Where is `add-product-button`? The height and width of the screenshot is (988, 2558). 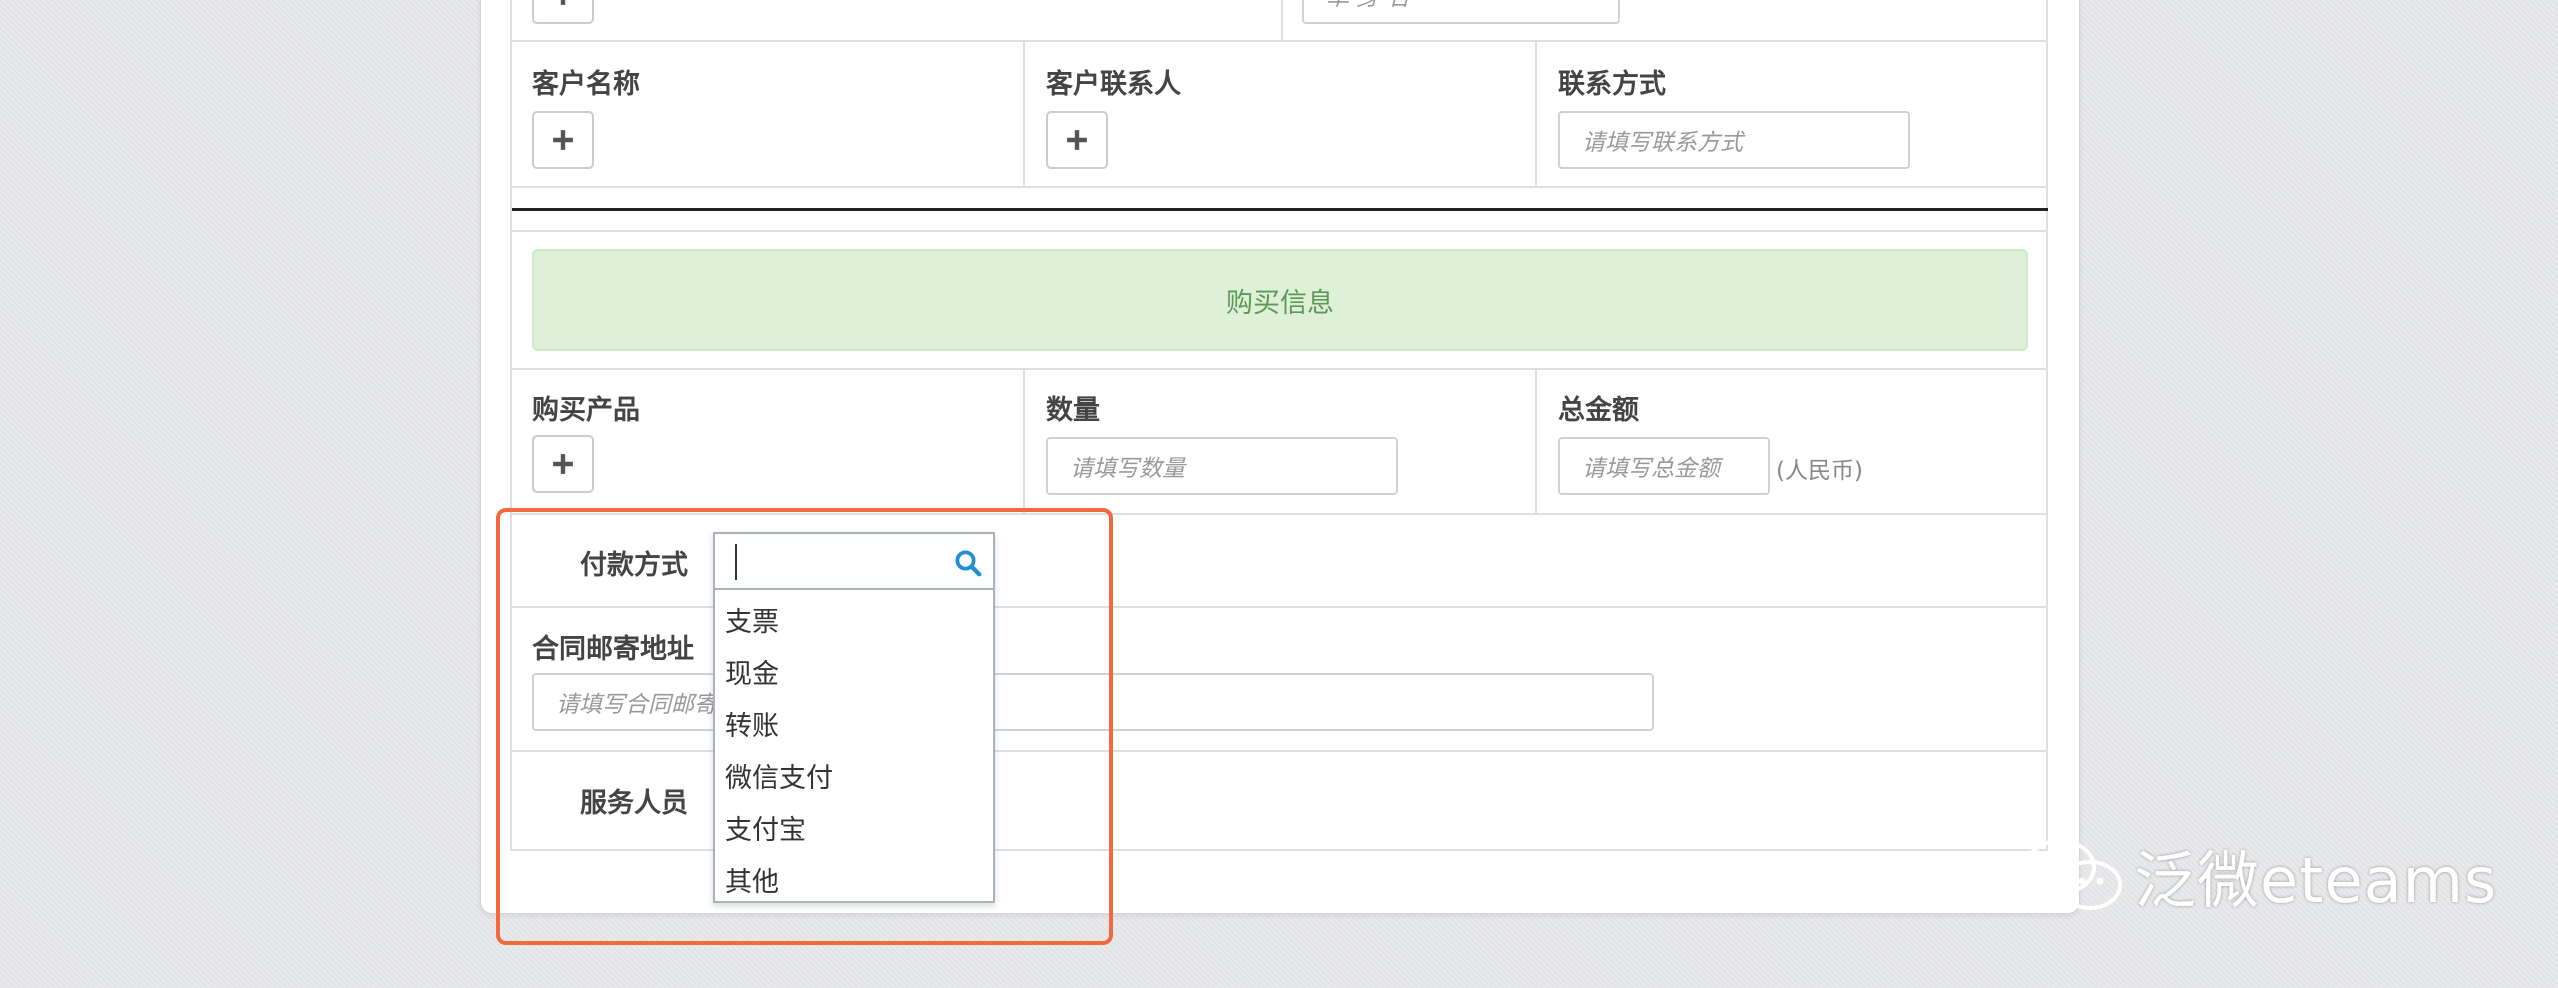
add-product-button is located at coordinates (563, 464).